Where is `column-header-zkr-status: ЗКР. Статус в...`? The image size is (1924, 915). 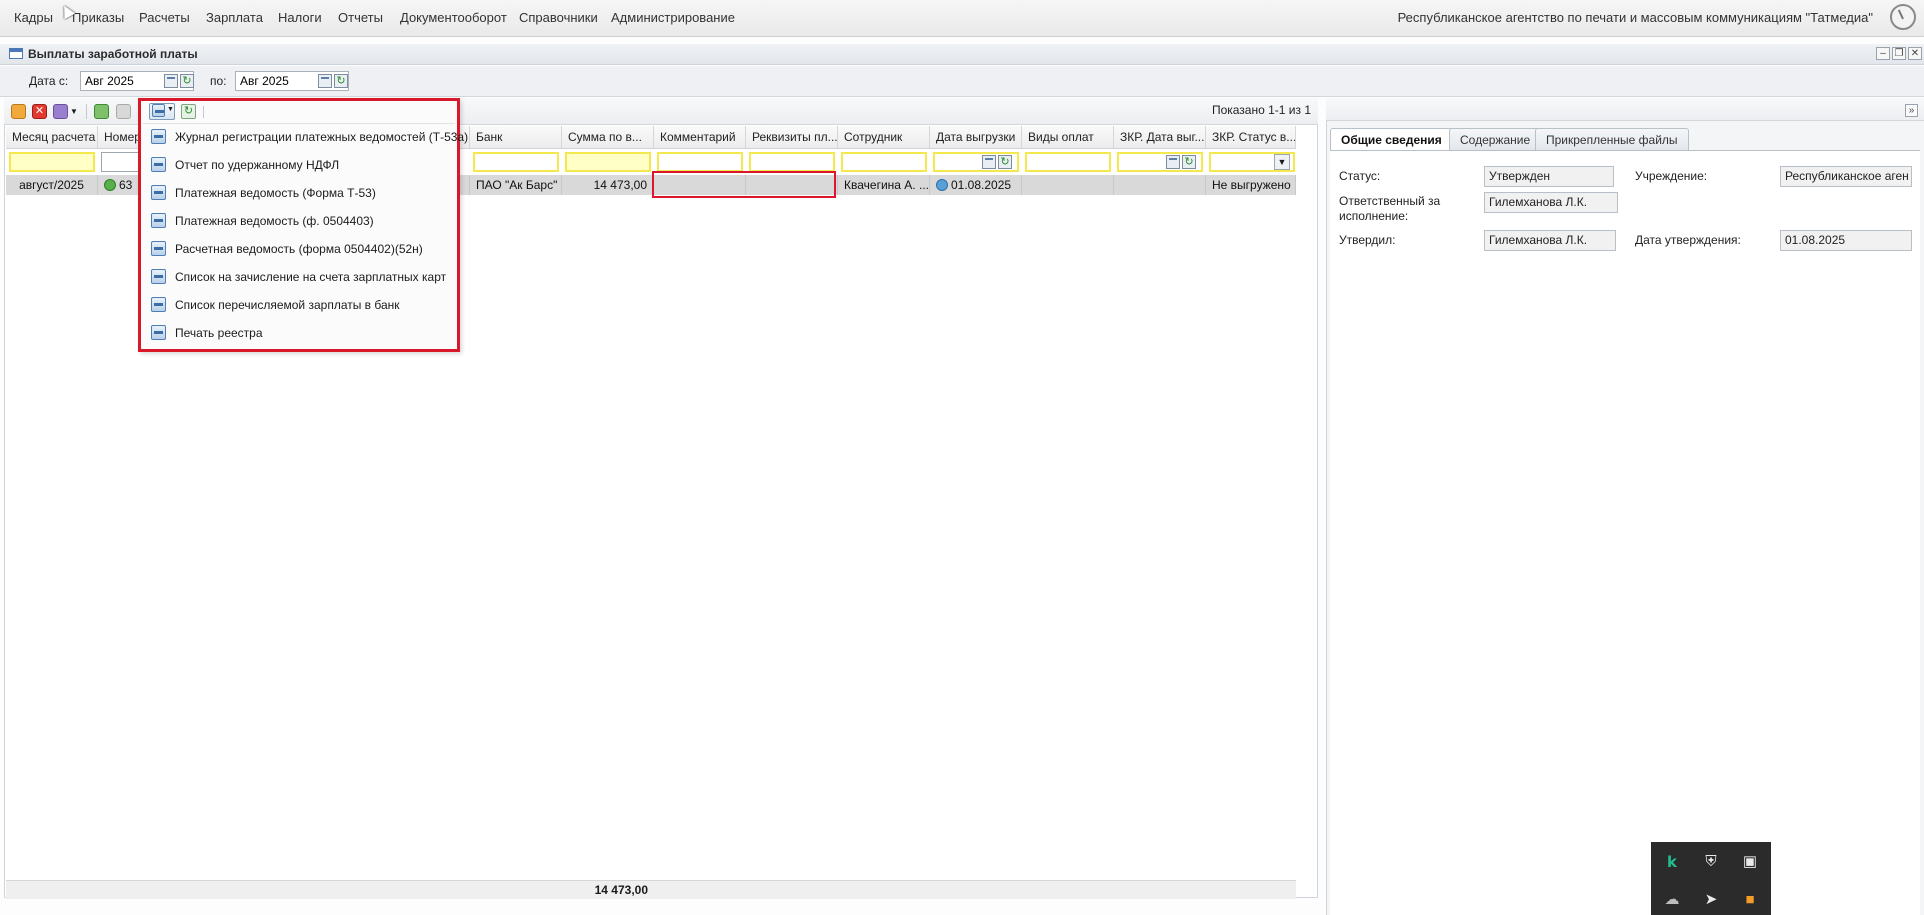
column-header-zkr-status: ЗКР. Статус в... is located at coordinates (1251, 137).